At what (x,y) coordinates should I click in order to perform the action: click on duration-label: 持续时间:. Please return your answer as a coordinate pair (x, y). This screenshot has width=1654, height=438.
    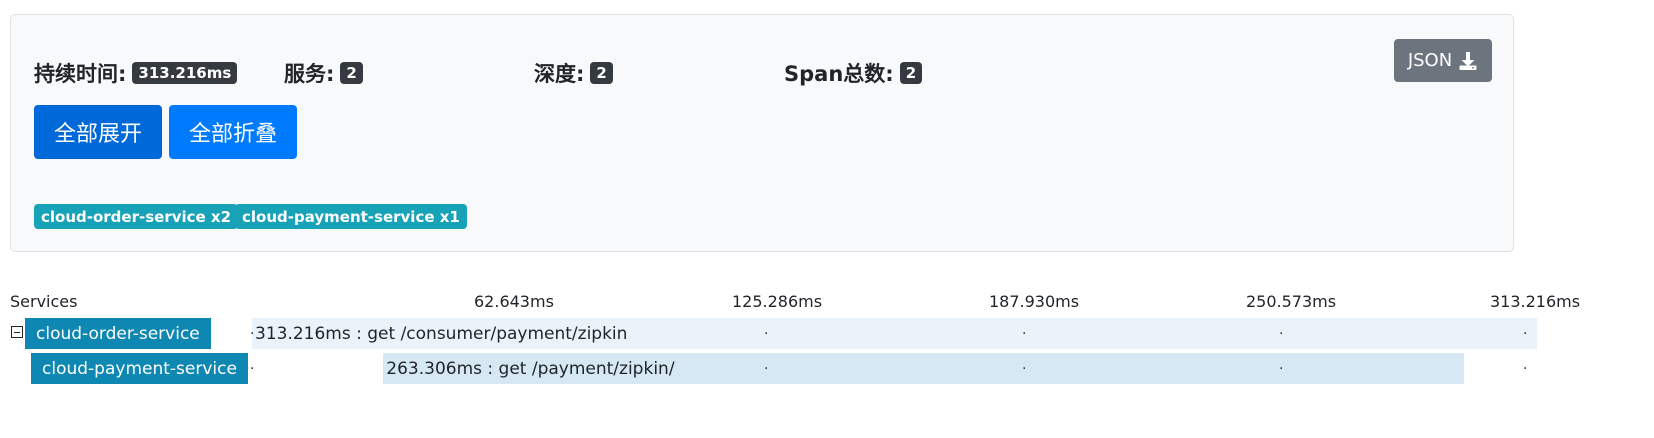
    Looking at the image, I should click on (80, 74).